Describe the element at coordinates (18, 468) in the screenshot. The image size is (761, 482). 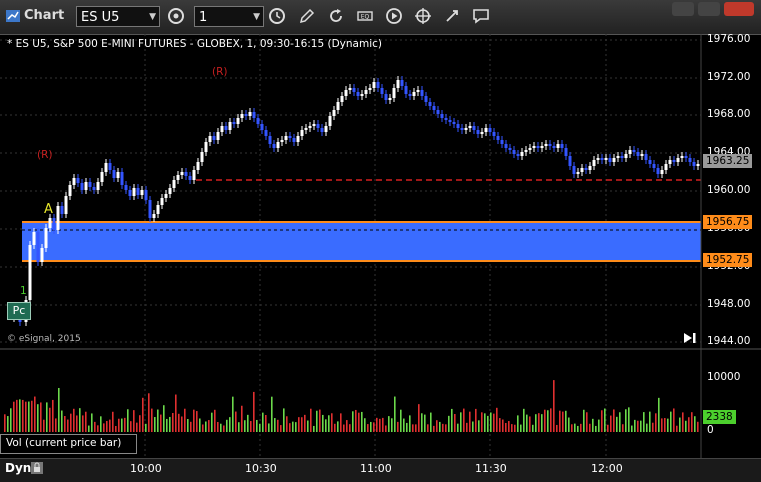
I see `dyn-button: Dyn` at that location.